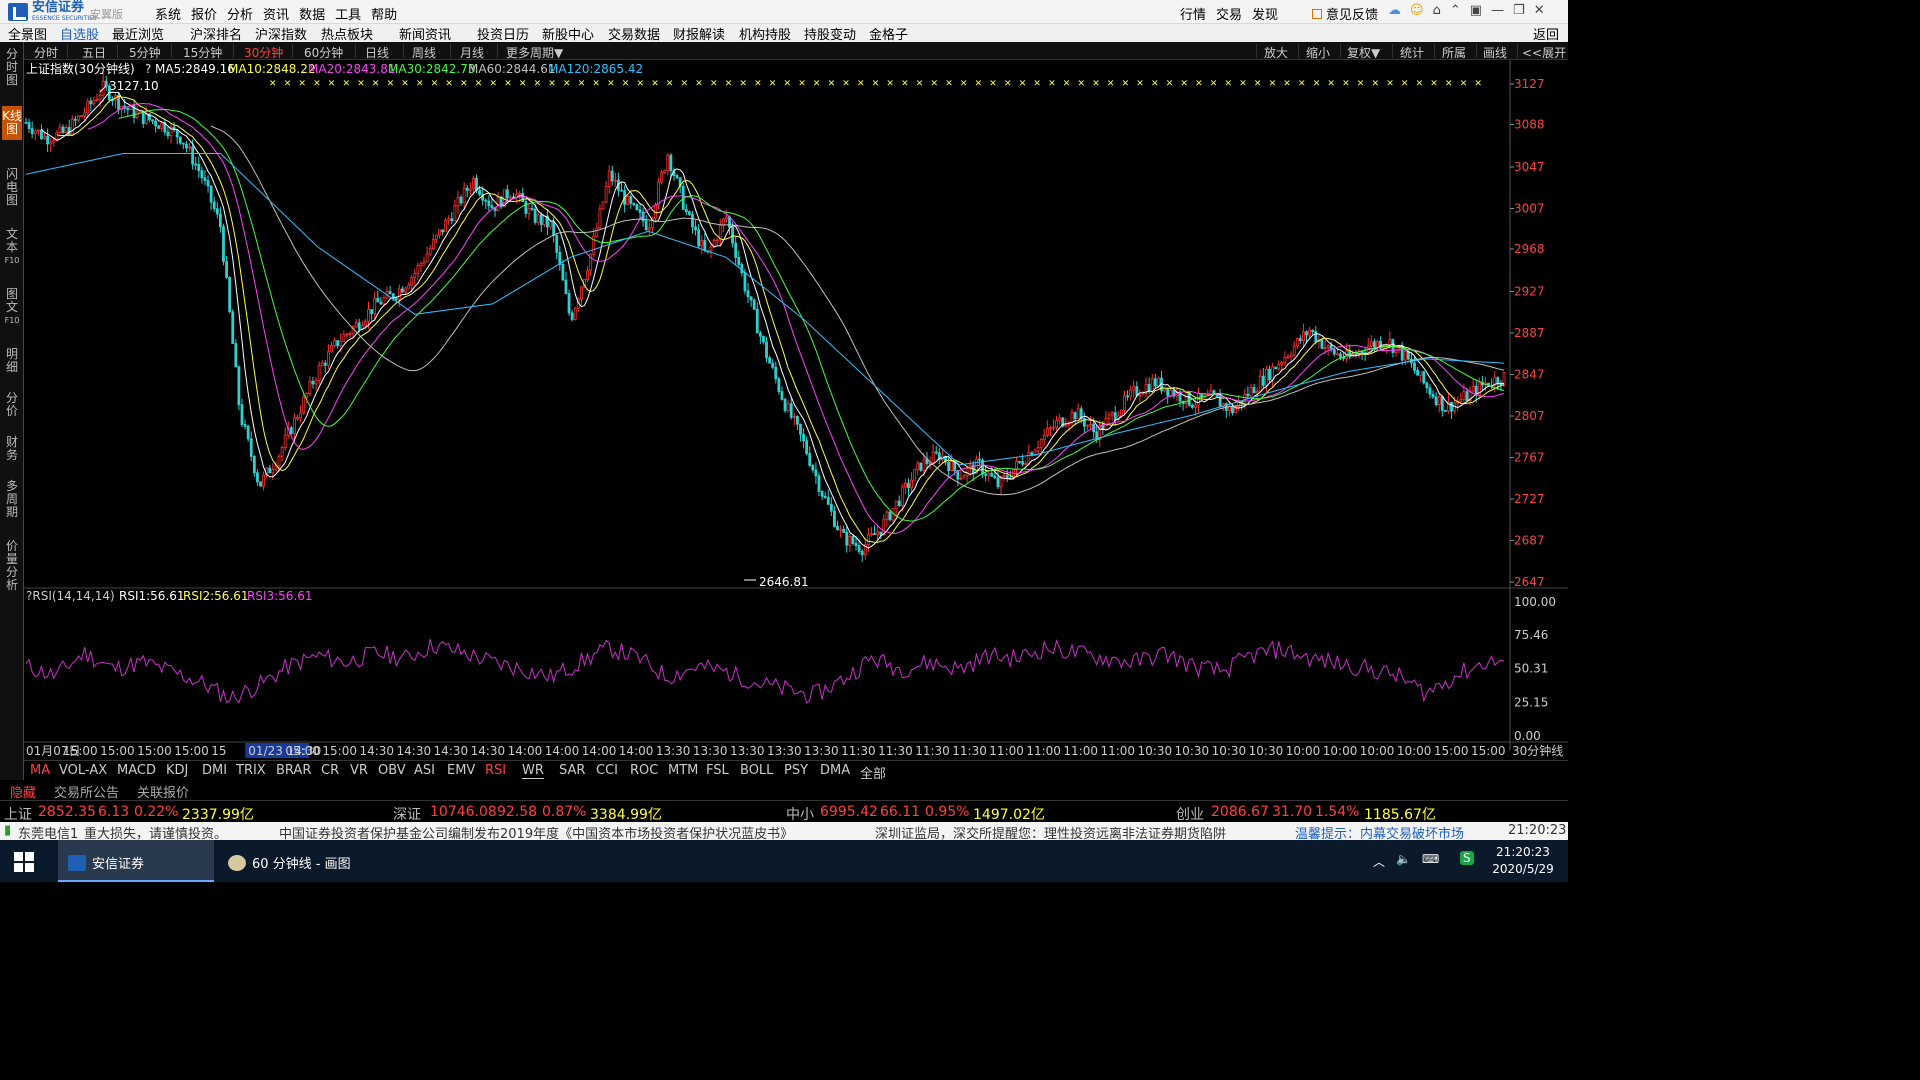  I want to click on menu-system: 系统, so click(168, 13).